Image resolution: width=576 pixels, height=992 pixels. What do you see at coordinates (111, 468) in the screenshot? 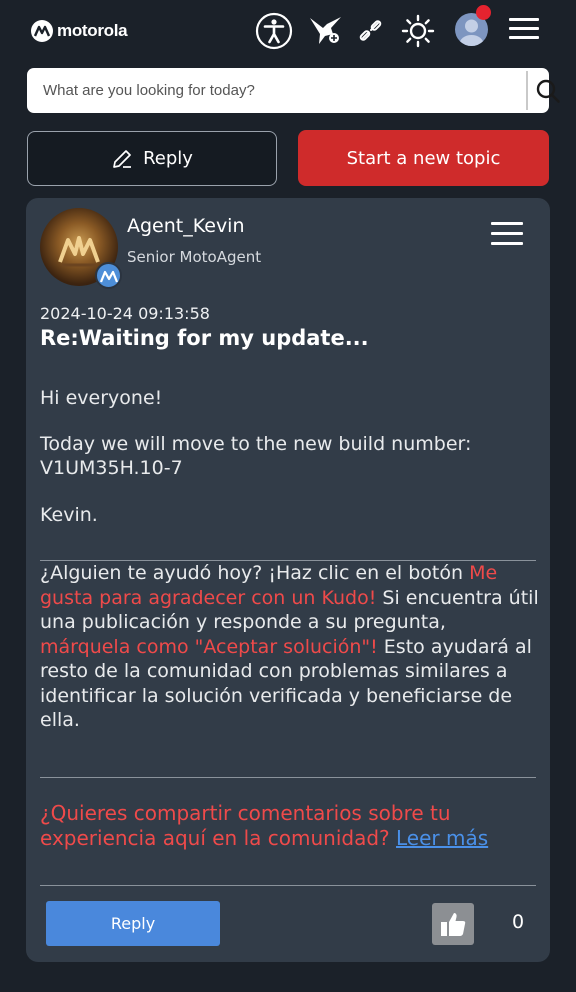
I see `post-build-number: V1UM35H.10-7` at bounding box center [111, 468].